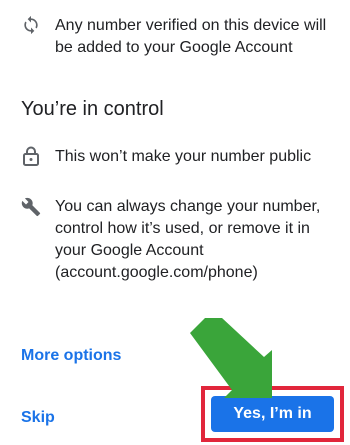  I want to click on lock-icon, so click(31, 156).